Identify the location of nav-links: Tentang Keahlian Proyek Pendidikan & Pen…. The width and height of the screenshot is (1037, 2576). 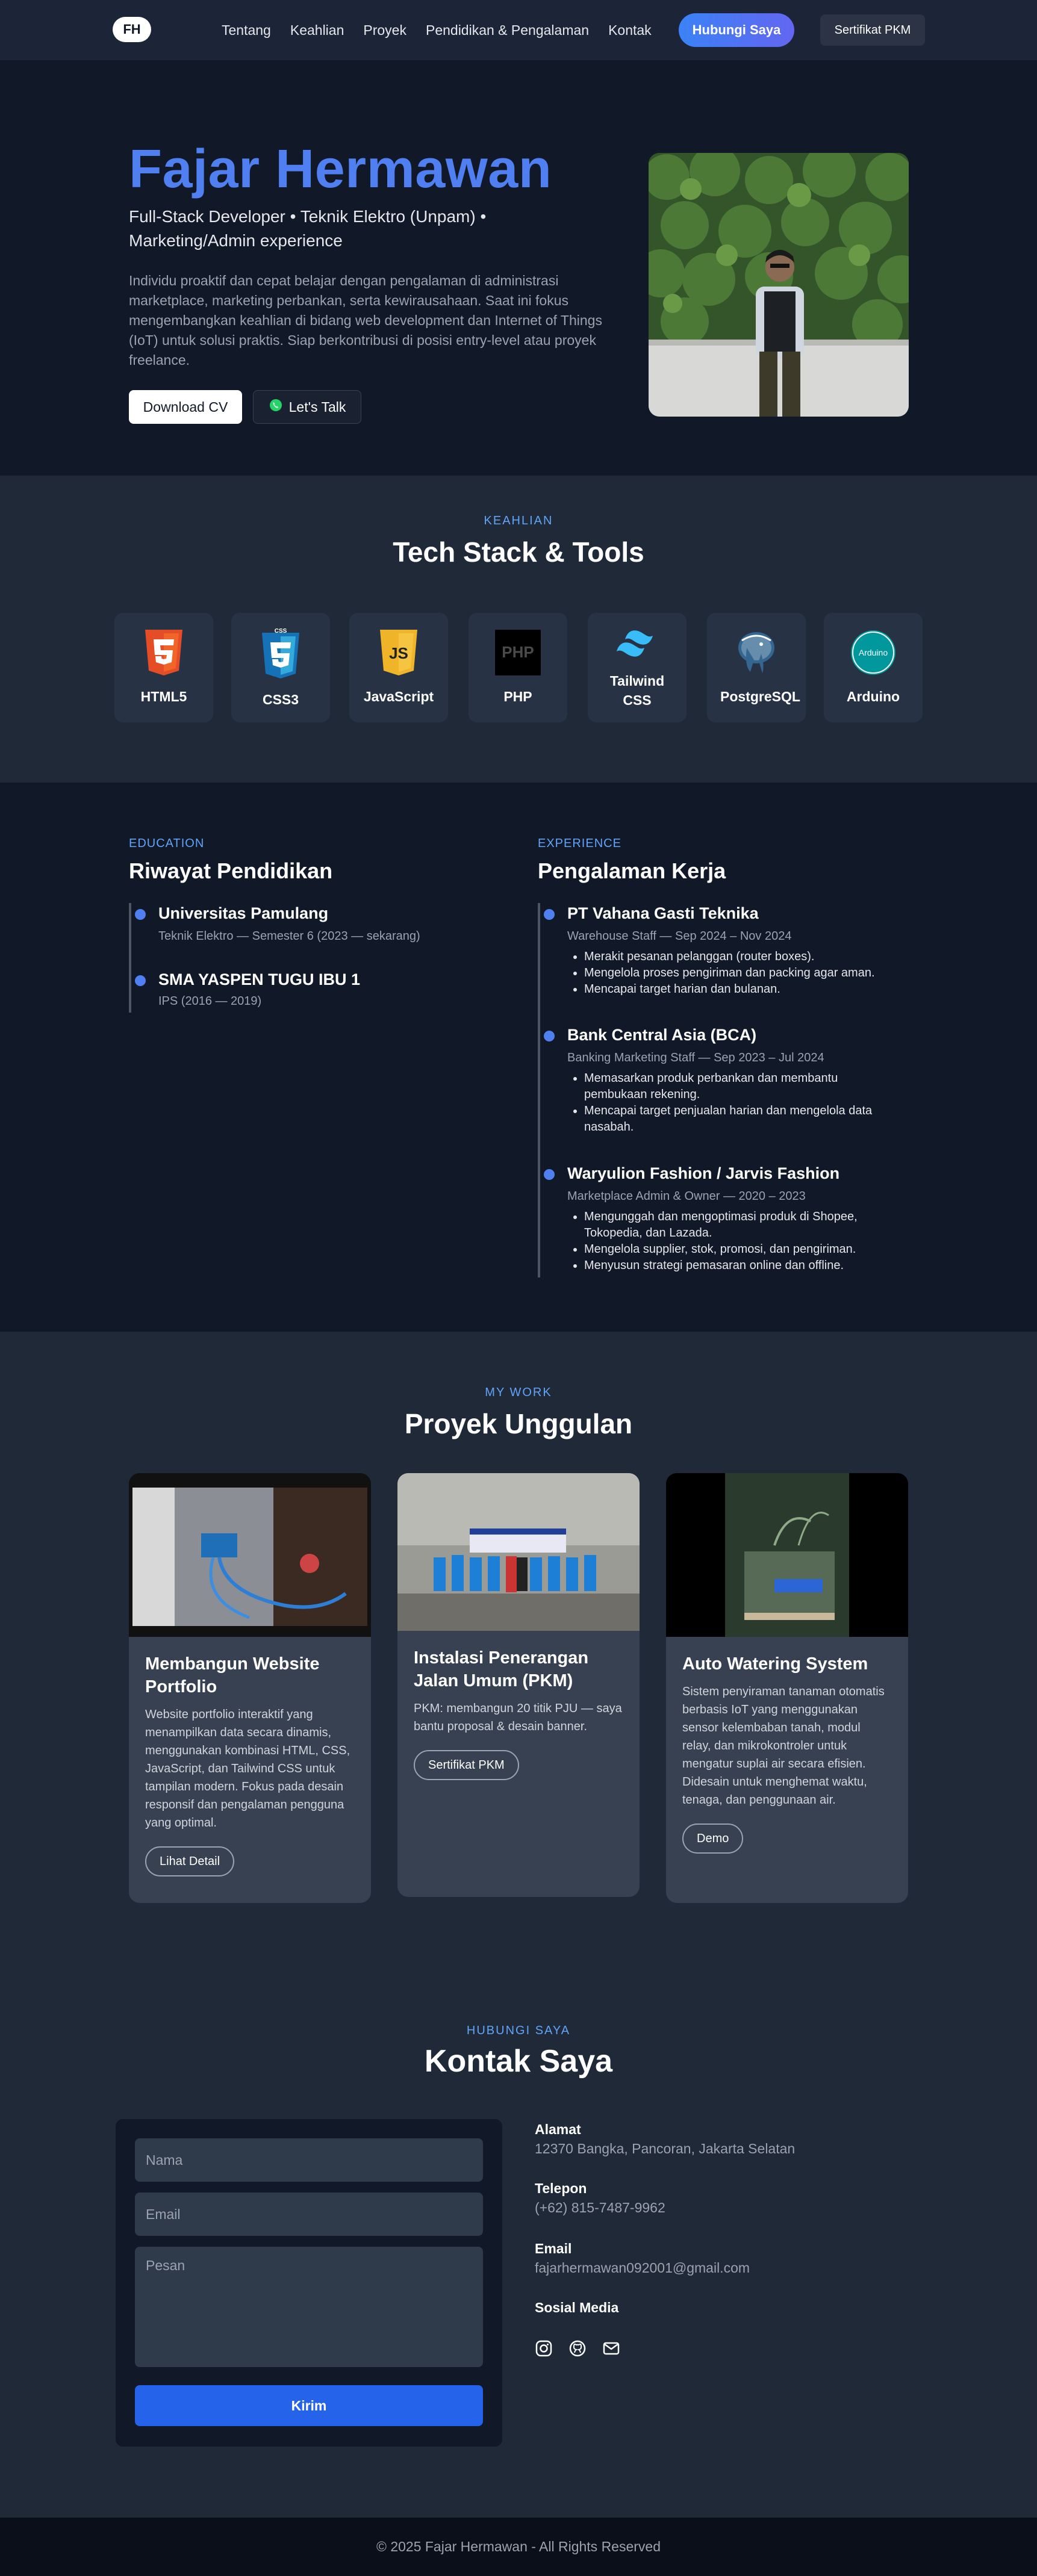
(447, 30).